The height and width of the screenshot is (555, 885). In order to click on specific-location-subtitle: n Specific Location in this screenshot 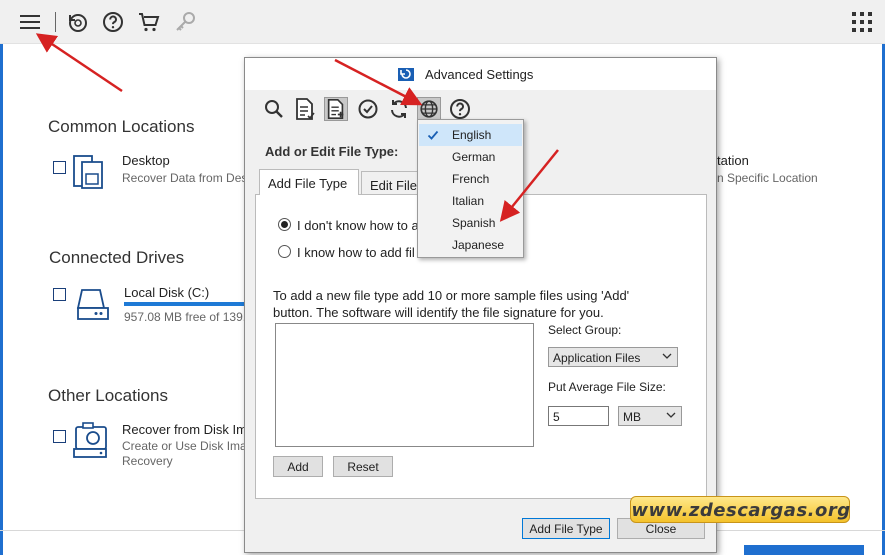, I will do `click(767, 178)`.